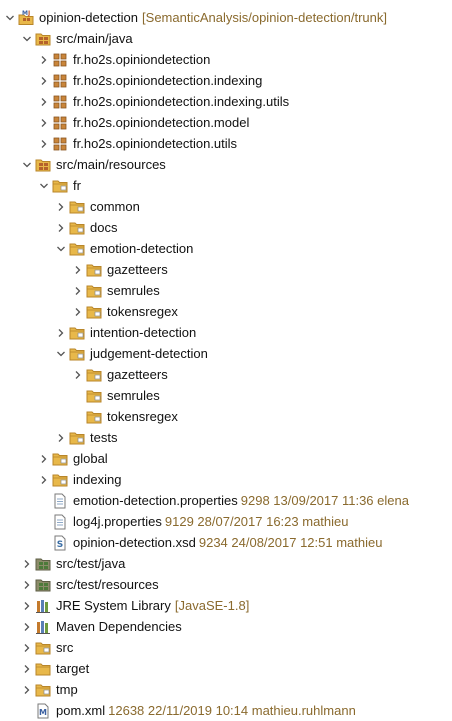 The height and width of the screenshot is (721, 452). I want to click on tree-item: target, so click(55, 668).